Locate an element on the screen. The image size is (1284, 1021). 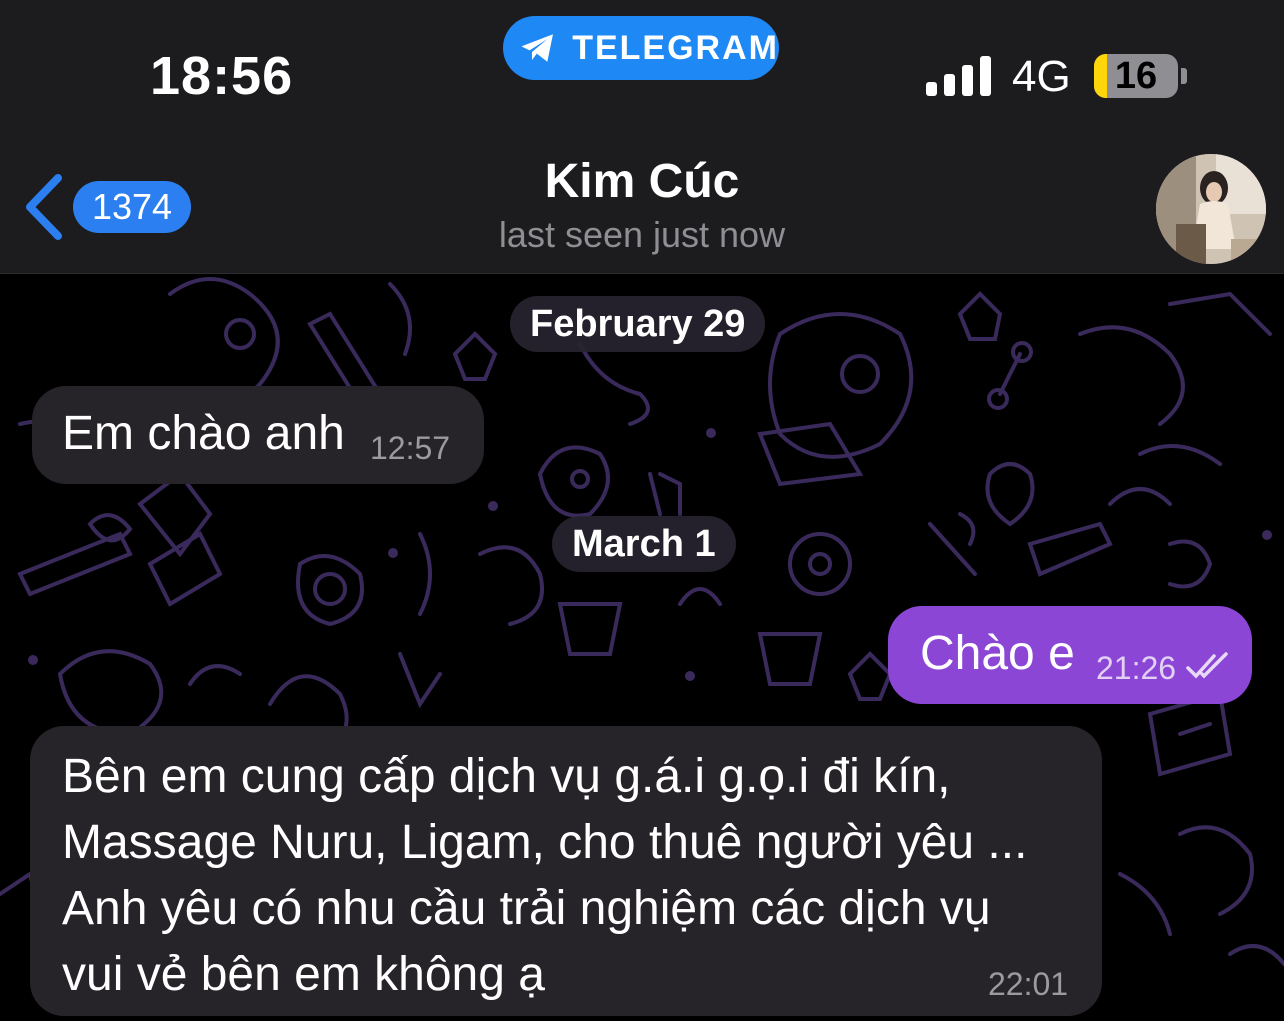
telegram-icon is located at coordinates (537, 48).